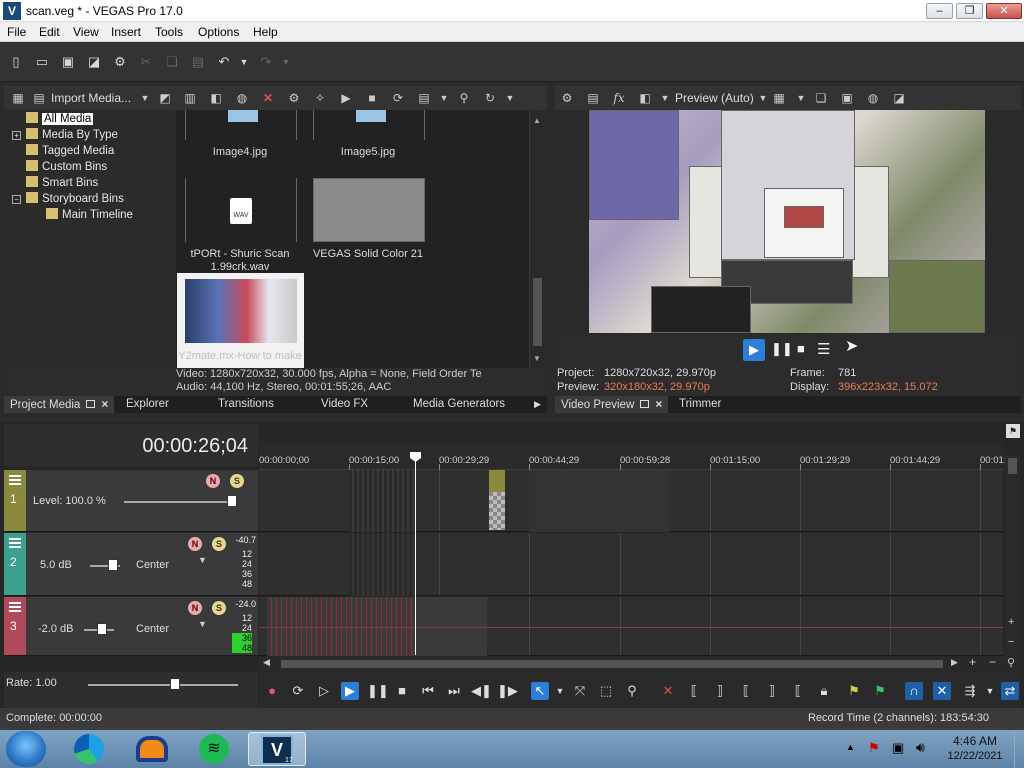  I want to click on thumbnail-wav: WAV, so click(241, 210).